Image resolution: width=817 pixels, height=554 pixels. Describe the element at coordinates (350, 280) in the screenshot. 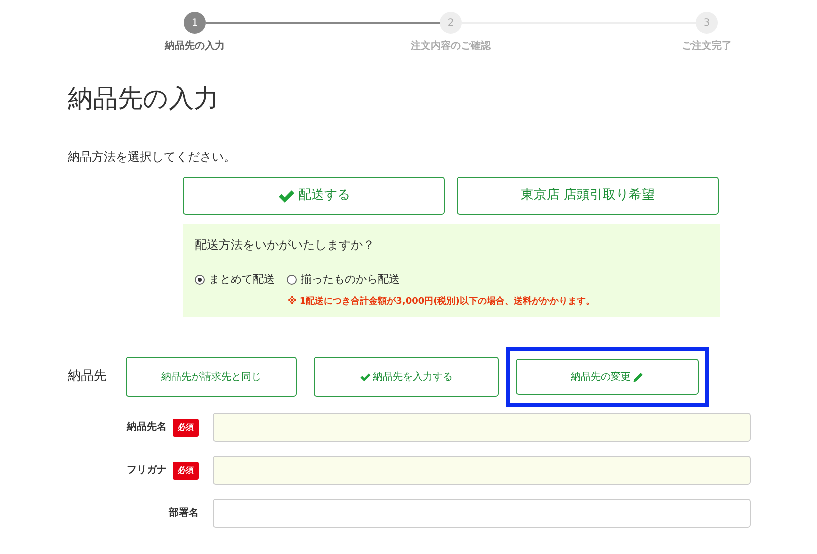

I see `radio-label: 揃ったものから配送` at that location.